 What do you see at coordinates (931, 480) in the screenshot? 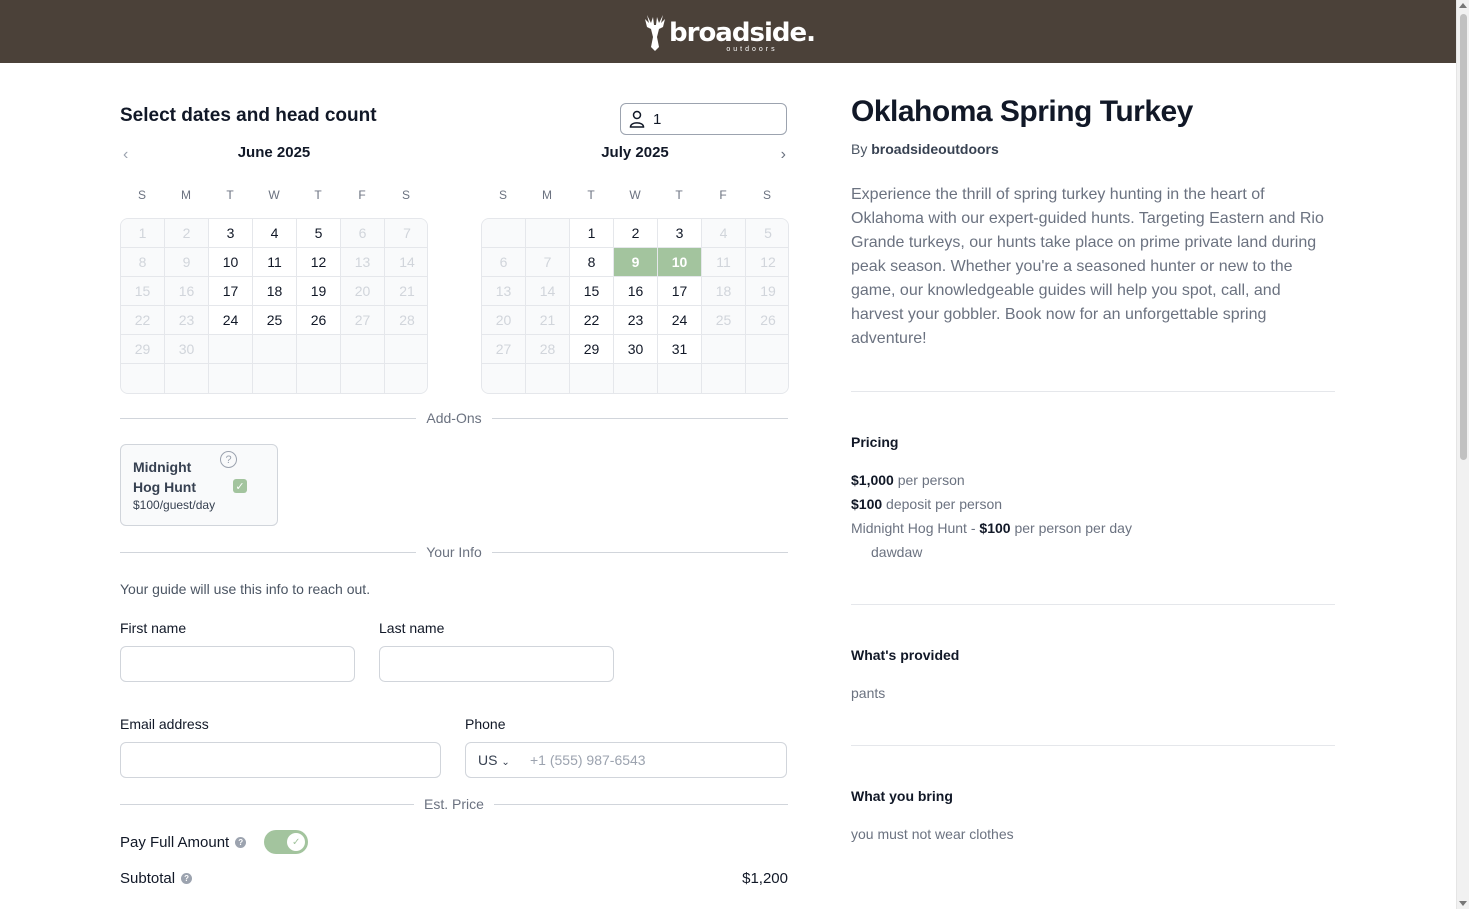
I see `price-suffix: per person` at bounding box center [931, 480].